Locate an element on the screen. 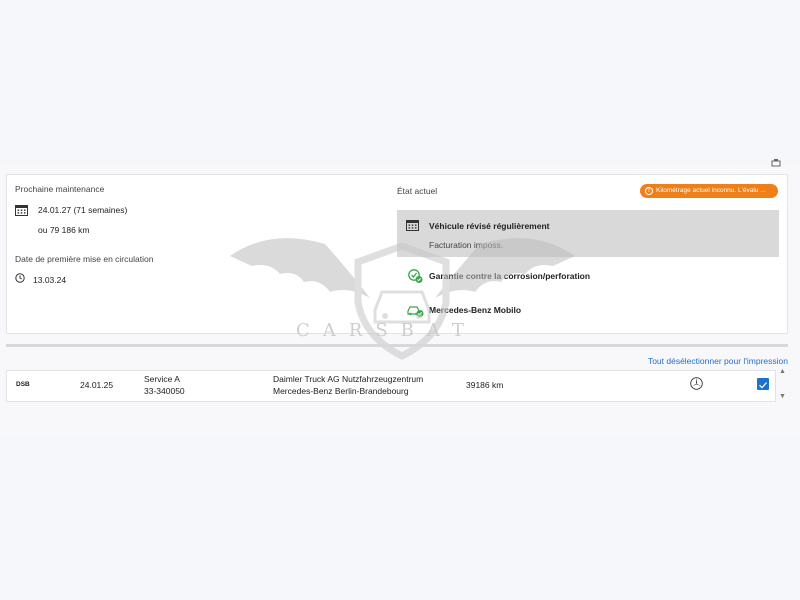 The width and height of the screenshot is (800, 600). scroll-down-arrow: ▼ is located at coordinates (782, 396).